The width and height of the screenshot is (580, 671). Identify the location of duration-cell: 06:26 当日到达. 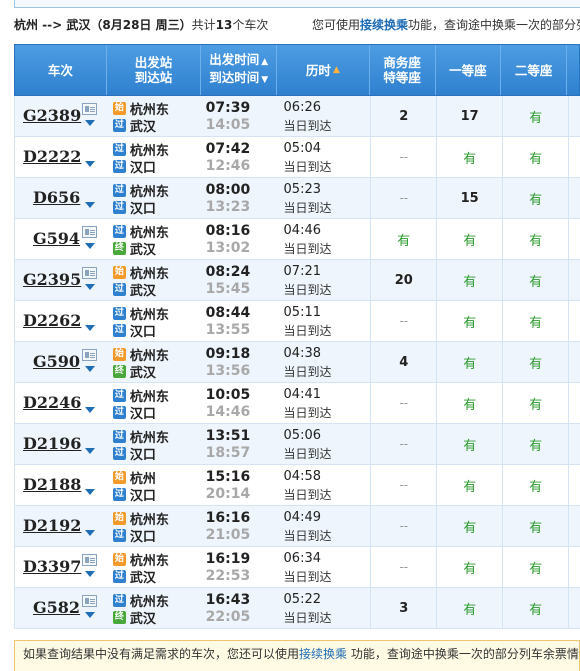
(324, 116).